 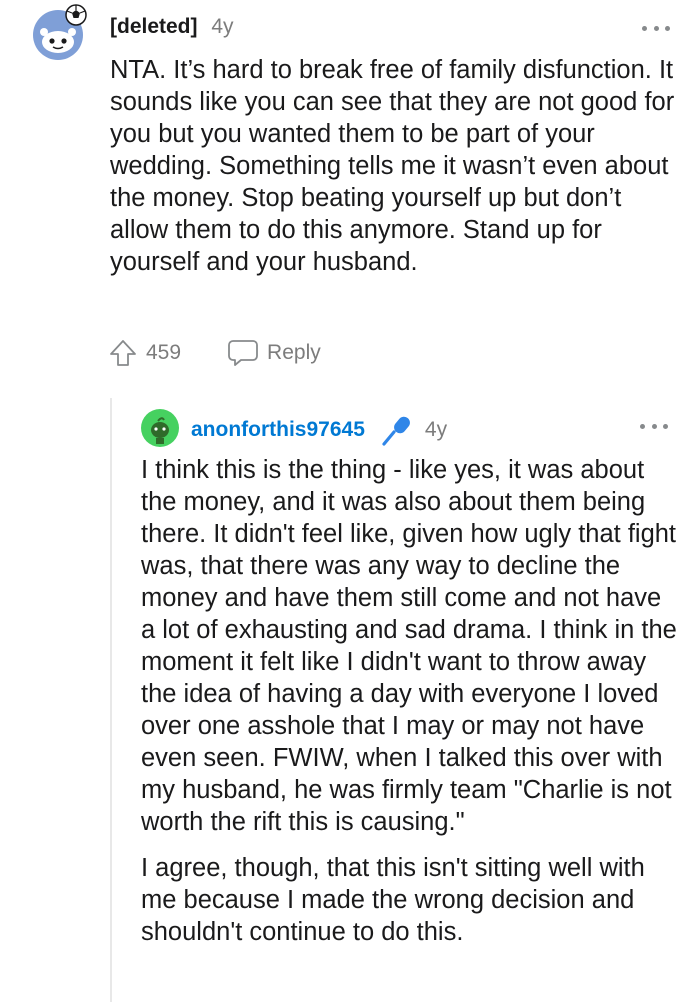 I want to click on comment-header: [deleted] 4y, so click(x=172, y=27).